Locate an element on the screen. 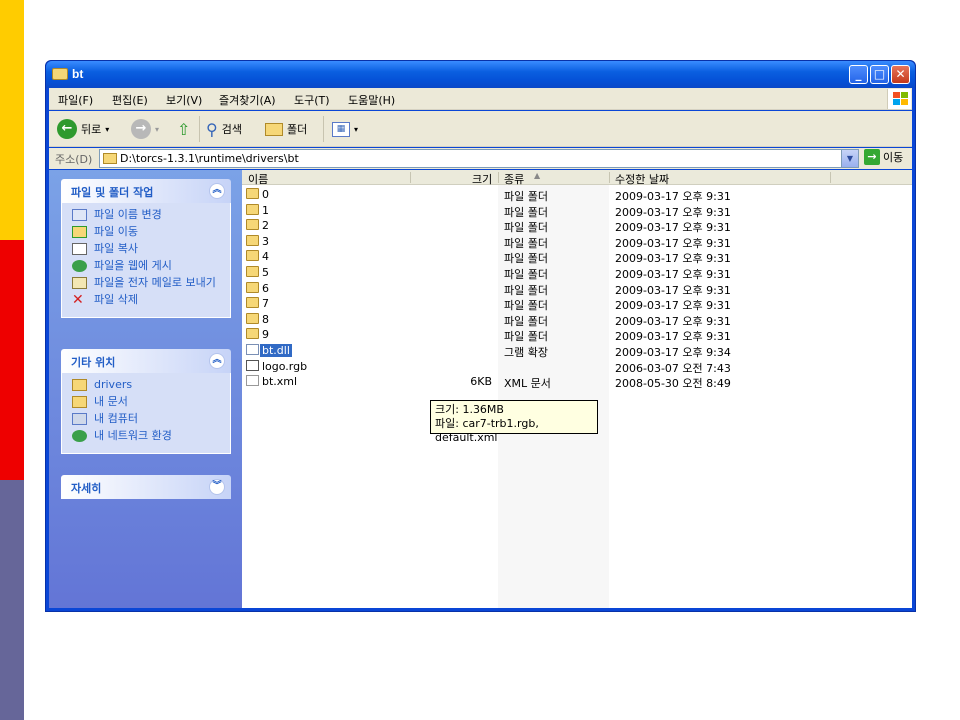 This screenshot has height=720, width=960. slide-stripe-purple is located at coordinates (12, 600).